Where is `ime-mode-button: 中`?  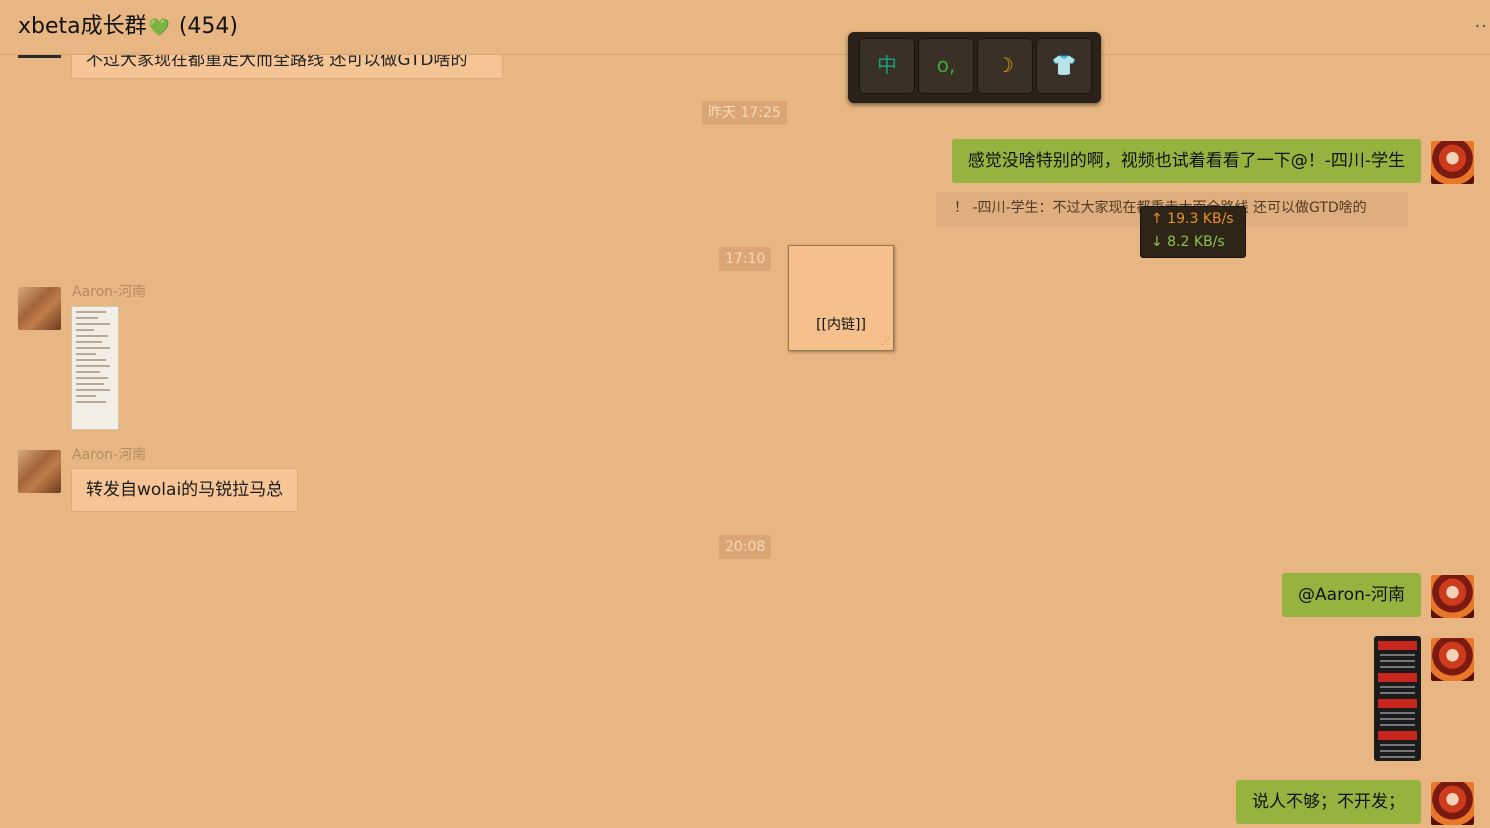
ime-mode-button: 中 is located at coordinates (887, 66).